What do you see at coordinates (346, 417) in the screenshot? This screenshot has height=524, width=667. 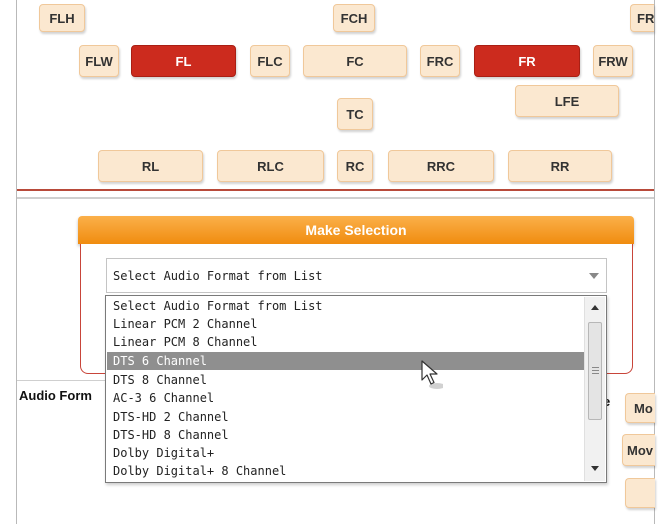 I see `list-item: DTS-HD 2 Channel` at bounding box center [346, 417].